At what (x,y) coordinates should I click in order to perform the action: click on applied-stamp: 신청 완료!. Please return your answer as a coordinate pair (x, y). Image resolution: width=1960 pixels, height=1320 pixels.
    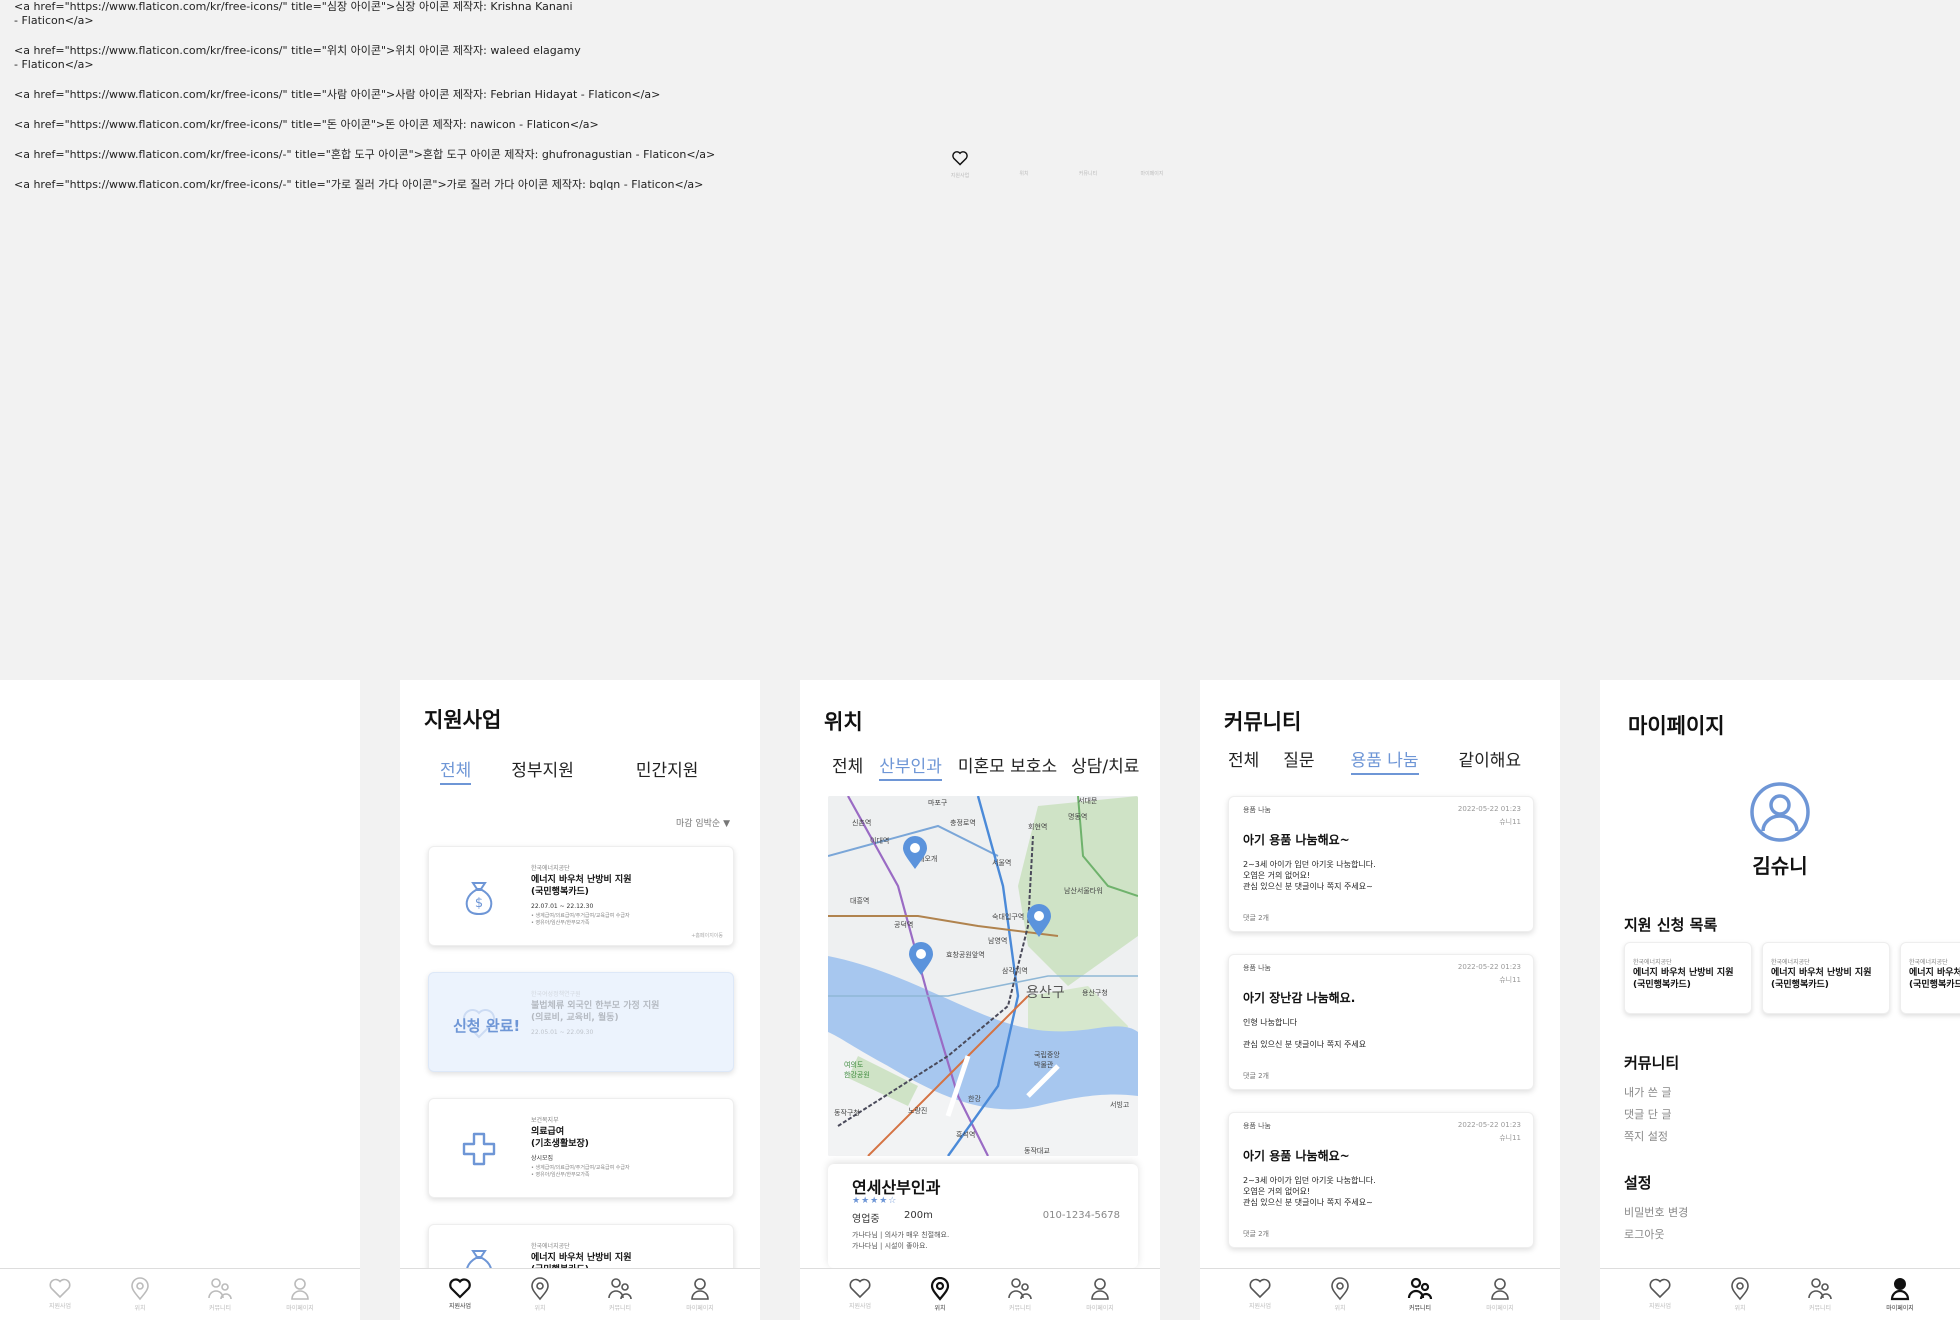
    Looking at the image, I should click on (487, 1026).